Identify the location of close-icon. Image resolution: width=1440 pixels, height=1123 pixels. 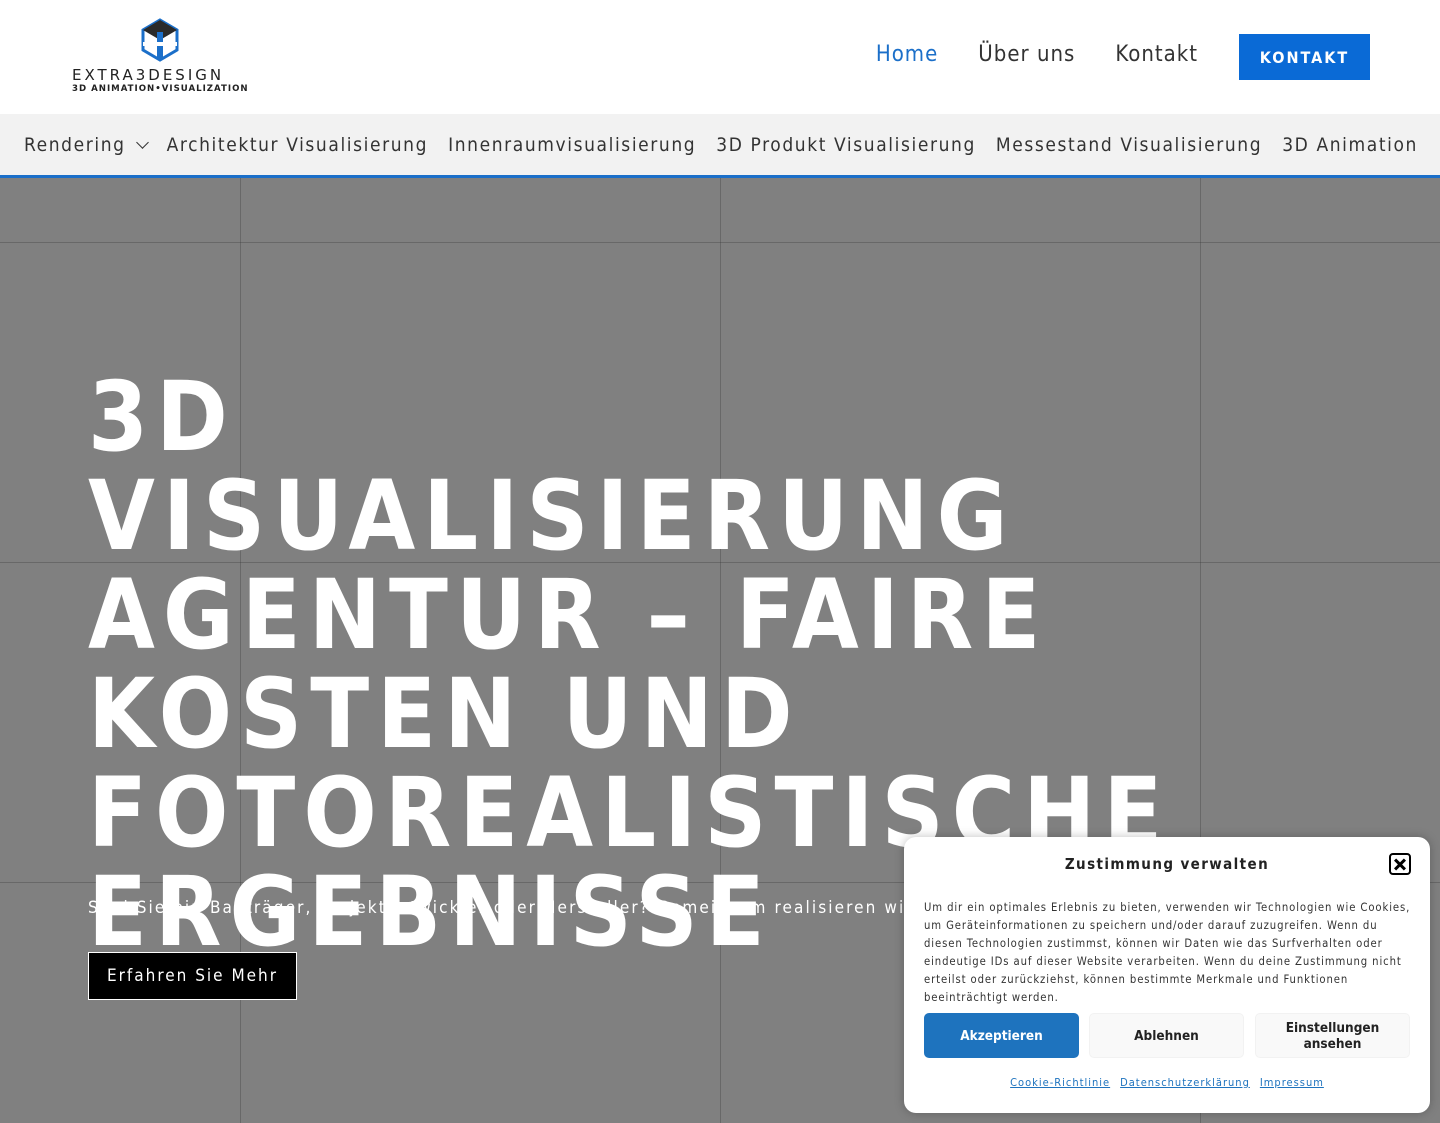
(1400, 864).